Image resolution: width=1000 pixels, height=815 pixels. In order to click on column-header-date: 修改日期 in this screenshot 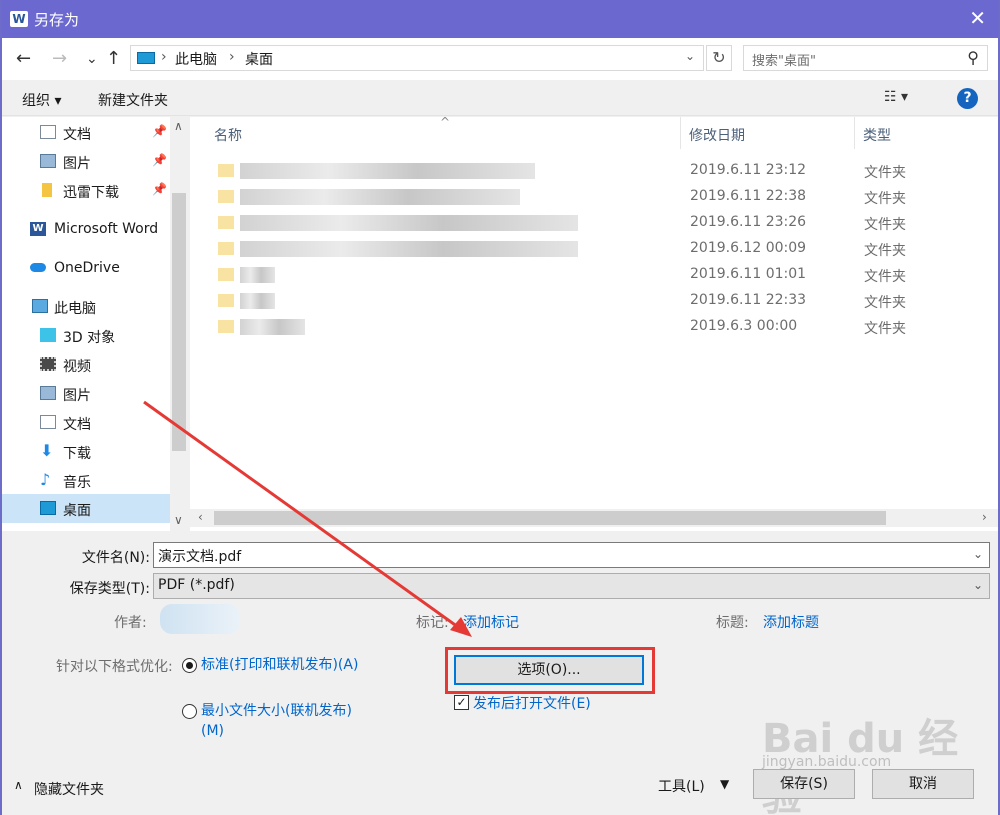, I will do `click(717, 135)`.